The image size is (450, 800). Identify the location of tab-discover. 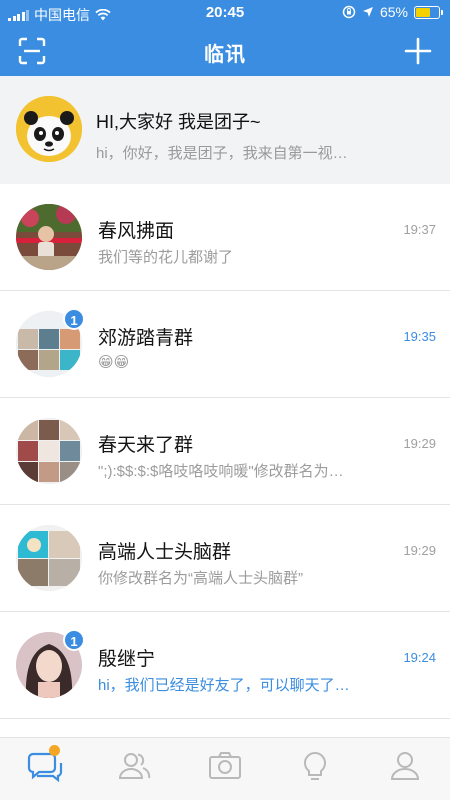
(315, 766).